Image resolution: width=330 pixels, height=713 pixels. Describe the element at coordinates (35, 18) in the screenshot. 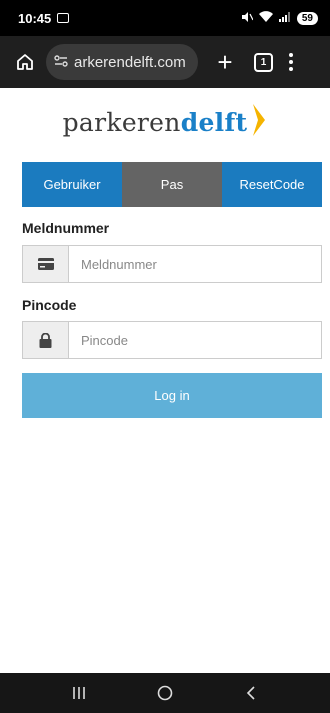

I see `status-time: 10:45` at that location.